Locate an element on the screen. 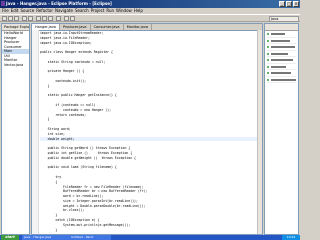  maximize-button: □ is located at coordinates (289, 4).